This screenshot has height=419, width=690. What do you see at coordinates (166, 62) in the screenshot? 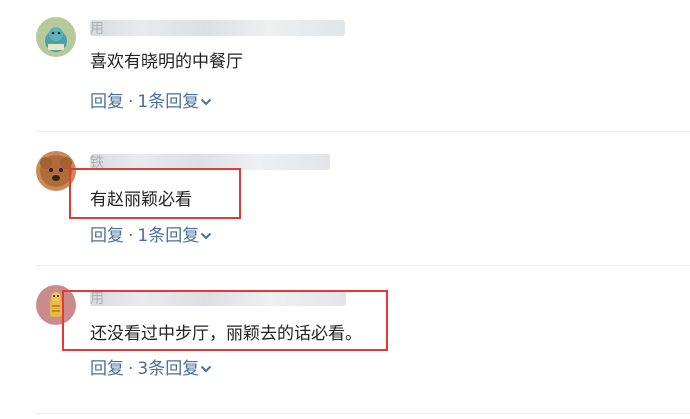
I see `comment-text: 喜欢有晓明的中餐厅` at bounding box center [166, 62].